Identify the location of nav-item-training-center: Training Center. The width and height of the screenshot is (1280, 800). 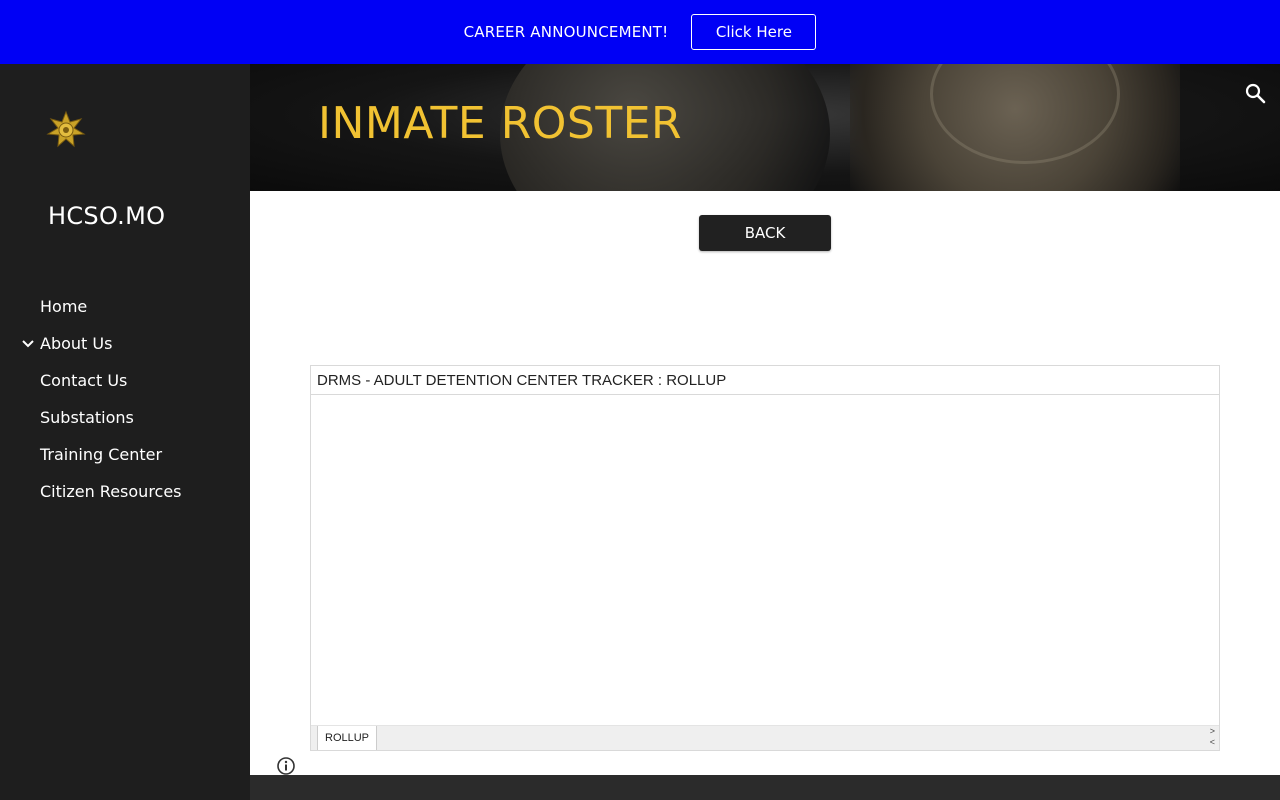
(125, 454).